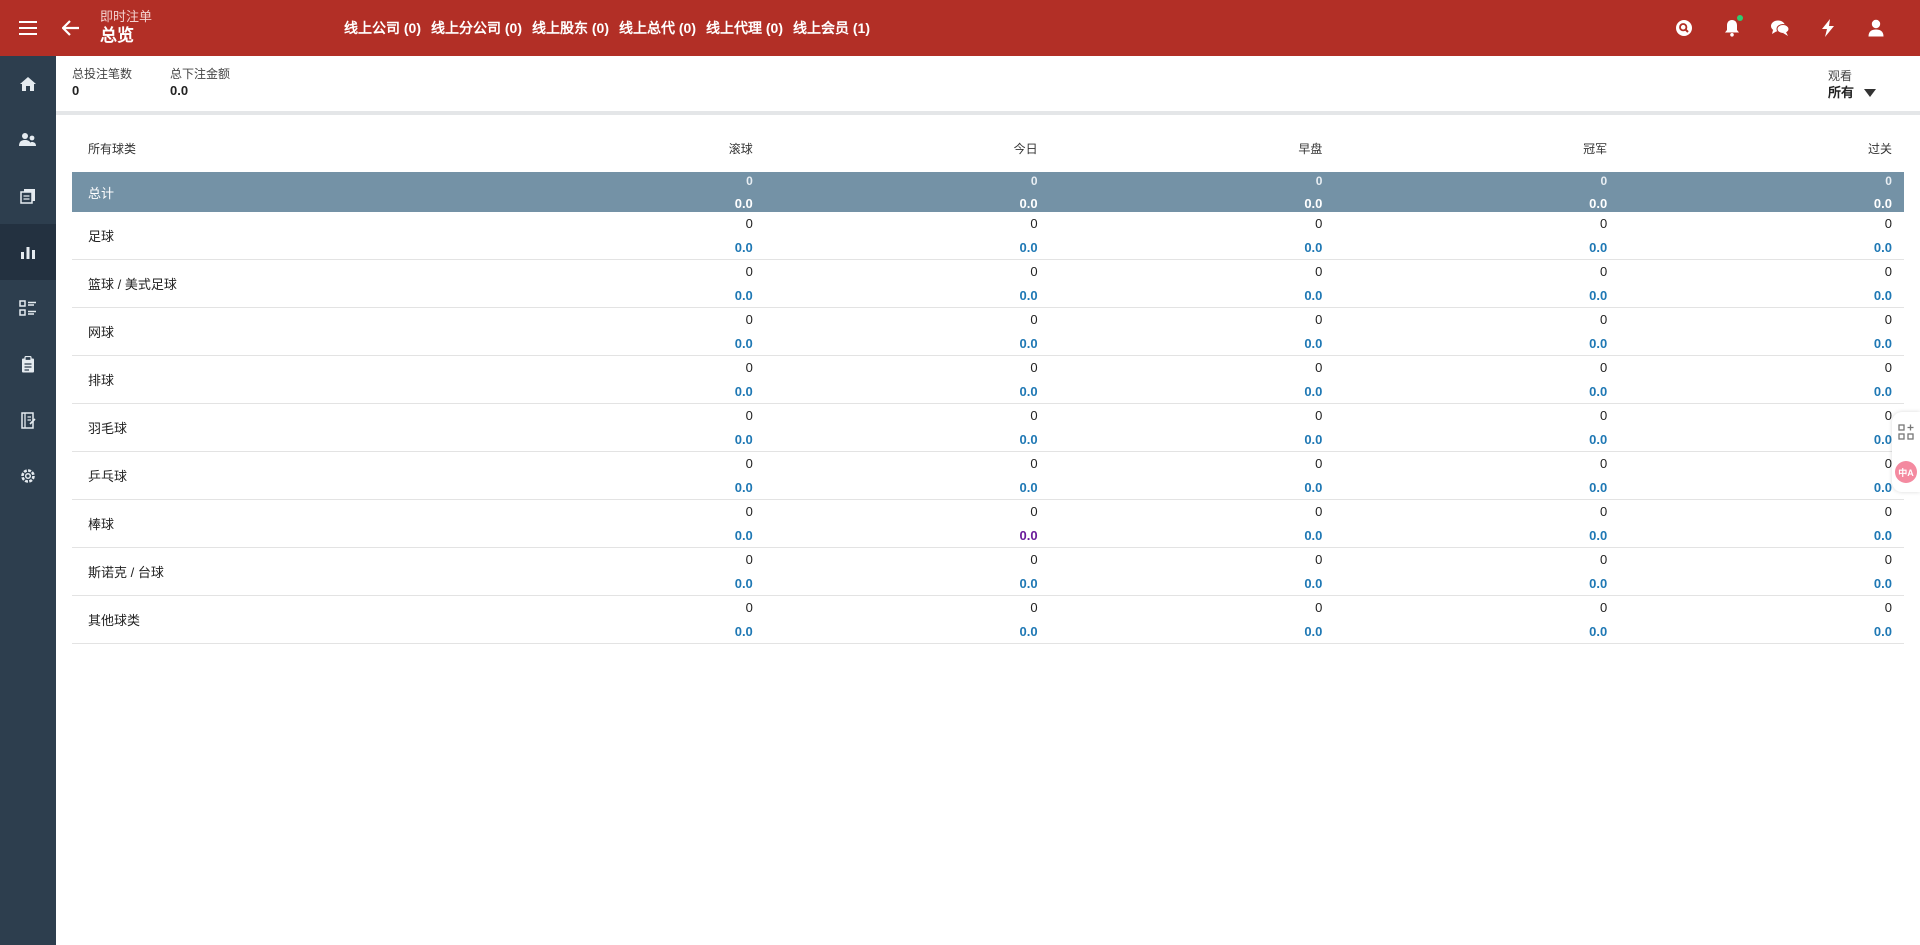 The width and height of the screenshot is (1920, 945). I want to click on add-widget-button, so click(1906, 432).